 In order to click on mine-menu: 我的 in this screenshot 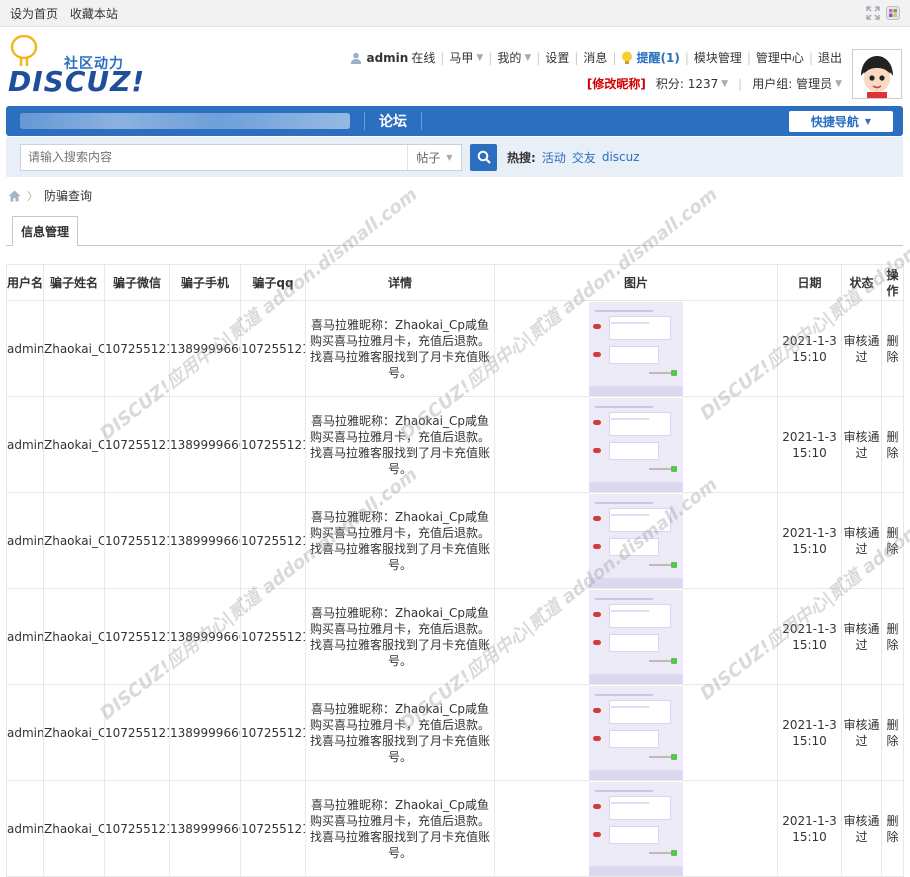, I will do `click(509, 57)`.